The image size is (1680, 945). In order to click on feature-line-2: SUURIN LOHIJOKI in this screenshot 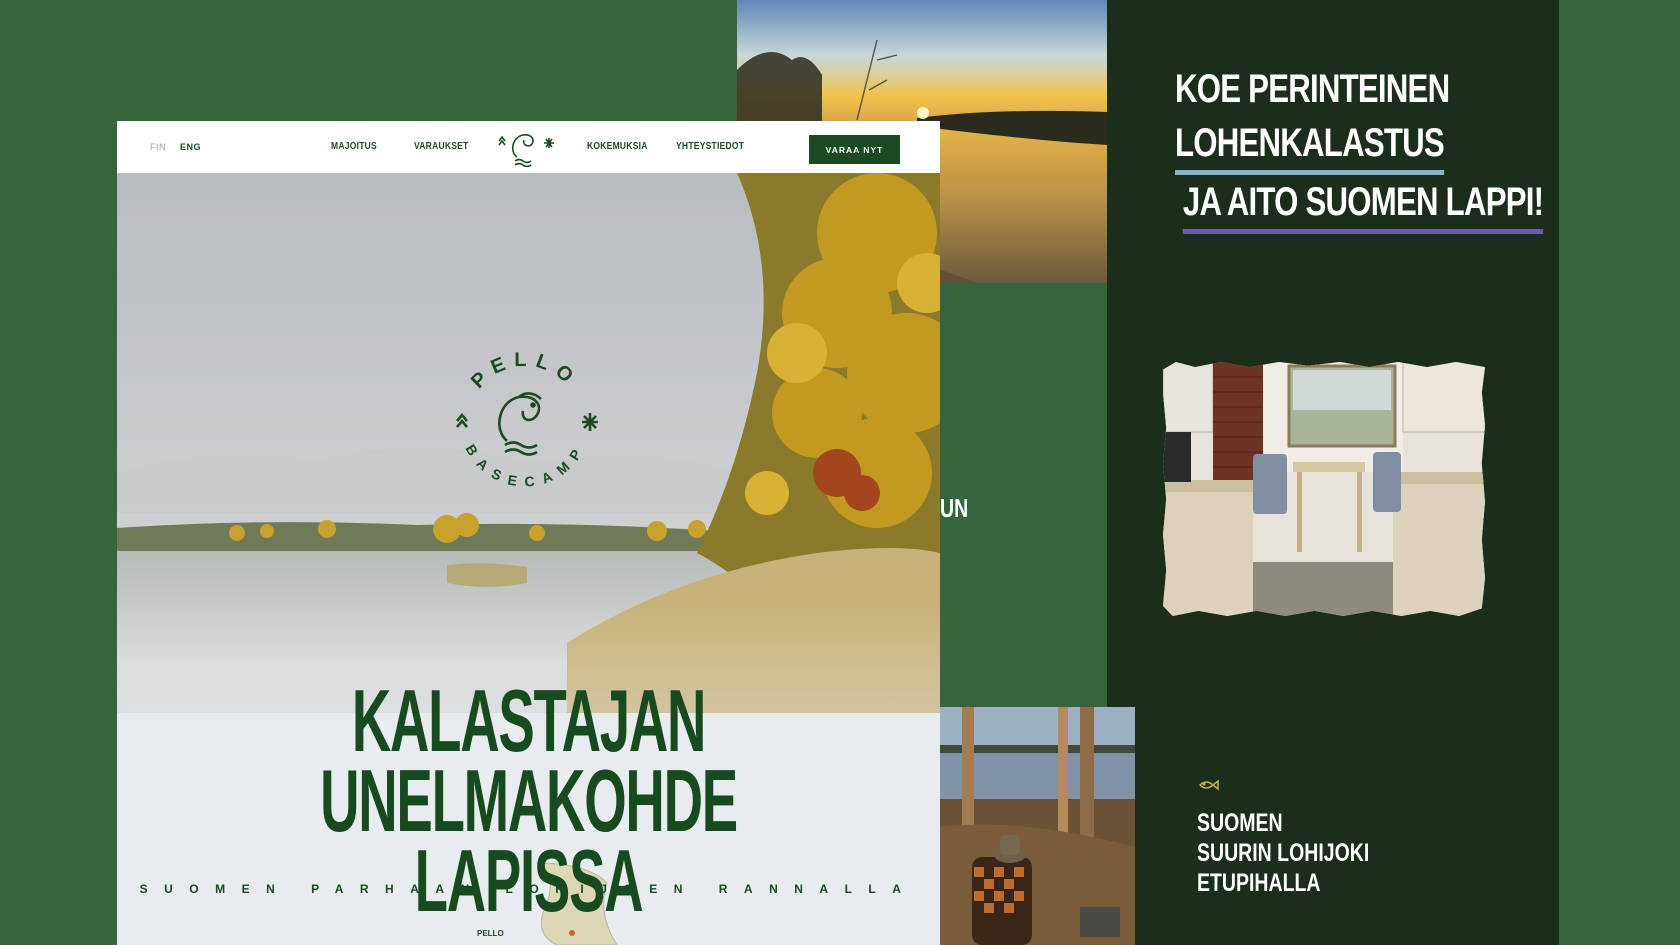, I will do `click(1283, 853)`.